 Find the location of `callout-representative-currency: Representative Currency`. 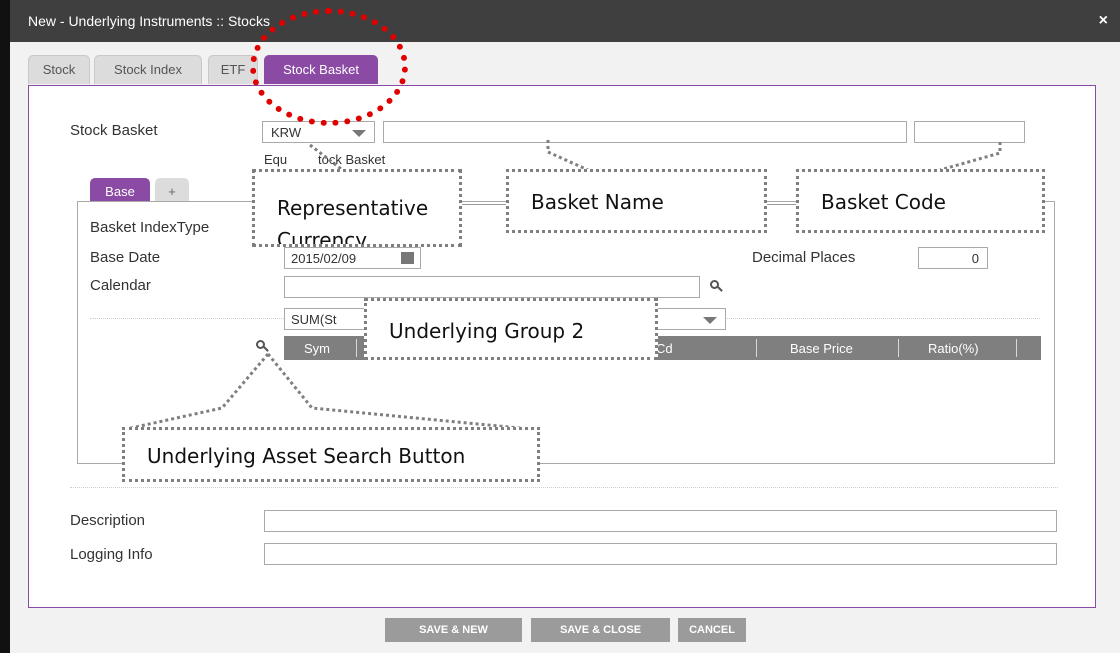

callout-representative-currency: Representative Currency is located at coordinates (357, 208).